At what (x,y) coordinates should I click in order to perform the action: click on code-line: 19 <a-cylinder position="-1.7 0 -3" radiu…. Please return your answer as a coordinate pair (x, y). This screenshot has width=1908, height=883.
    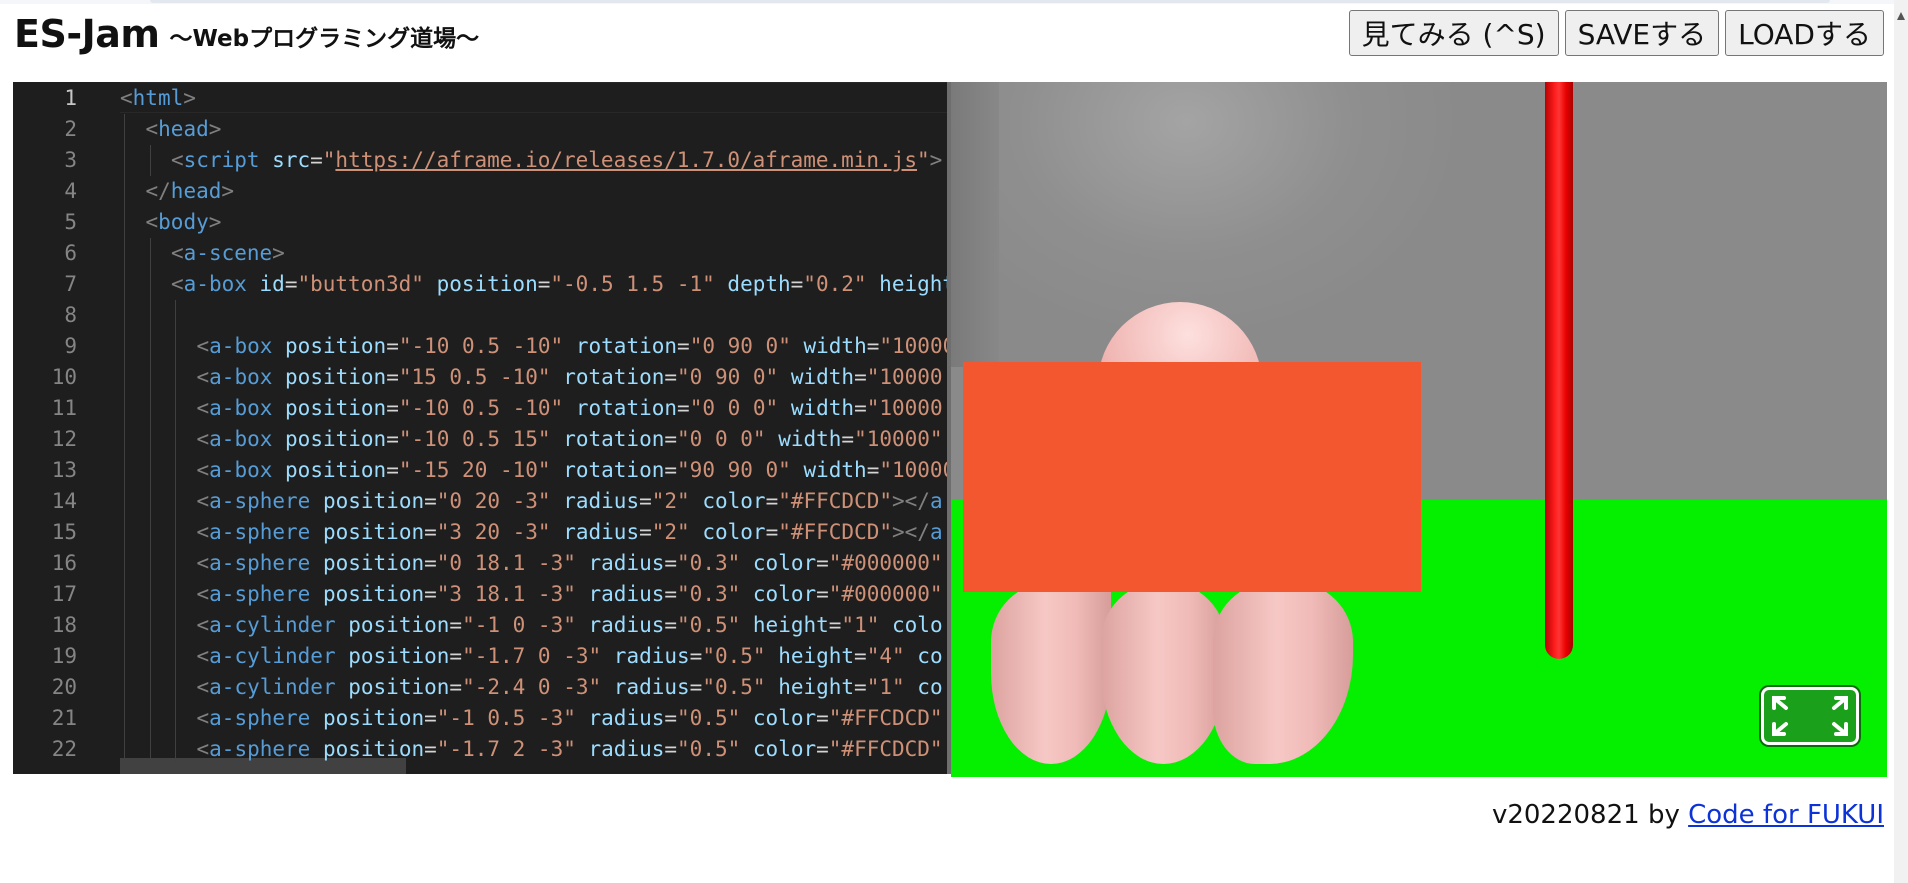
    Looking at the image, I should click on (480, 656).